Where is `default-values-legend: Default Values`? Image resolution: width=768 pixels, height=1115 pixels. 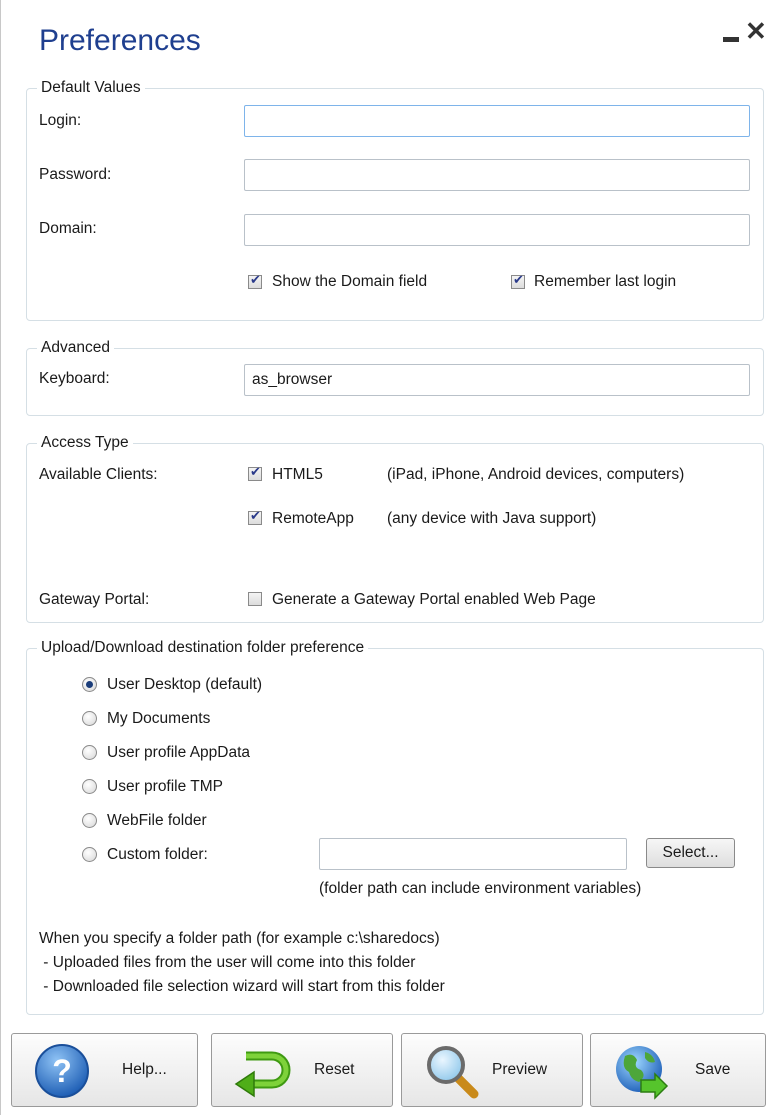
default-values-legend: Default Values is located at coordinates (91, 88).